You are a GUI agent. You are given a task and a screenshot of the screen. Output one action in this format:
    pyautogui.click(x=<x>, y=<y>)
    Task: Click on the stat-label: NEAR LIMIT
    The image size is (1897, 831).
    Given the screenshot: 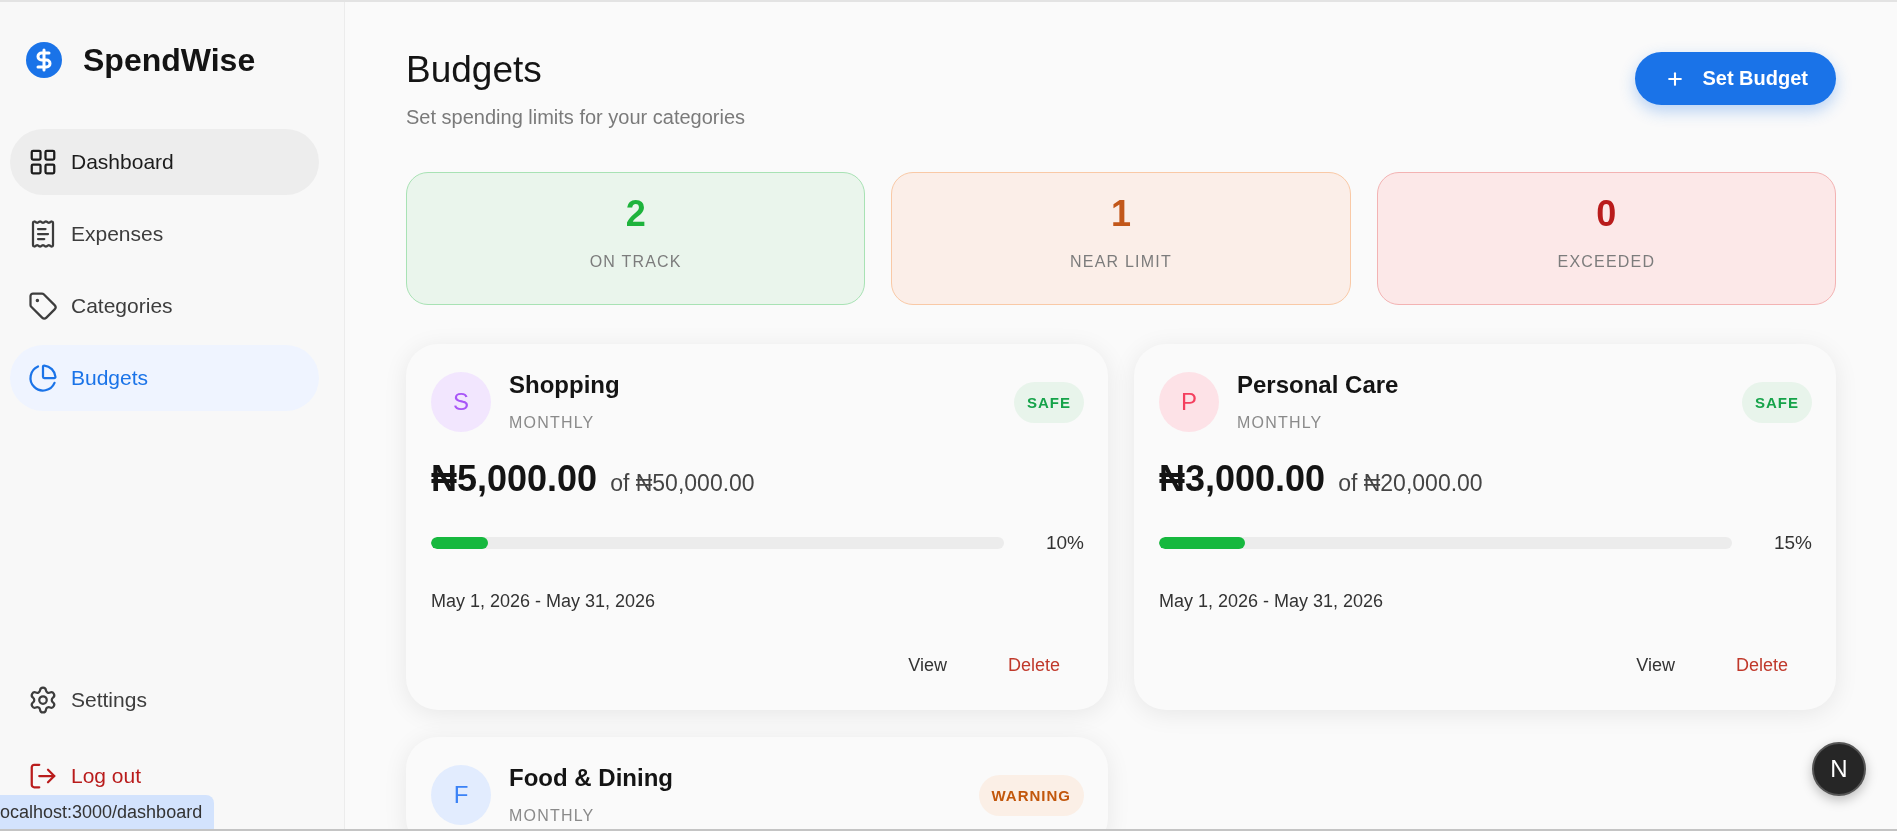 What is the action you would take?
    pyautogui.click(x=1121, y=262)
    